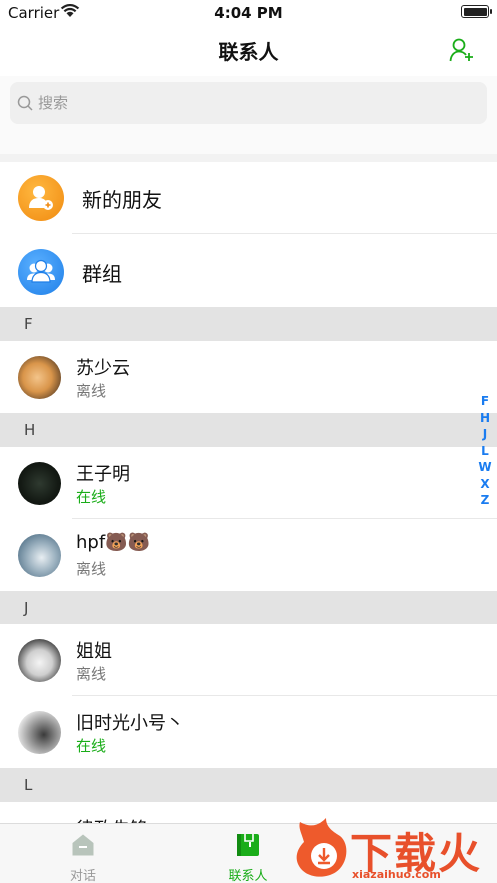  Describe the element at coordinates (248, 555) in the screenshot. I see `contact-row: hpf🐻🐻 离线` at that location.